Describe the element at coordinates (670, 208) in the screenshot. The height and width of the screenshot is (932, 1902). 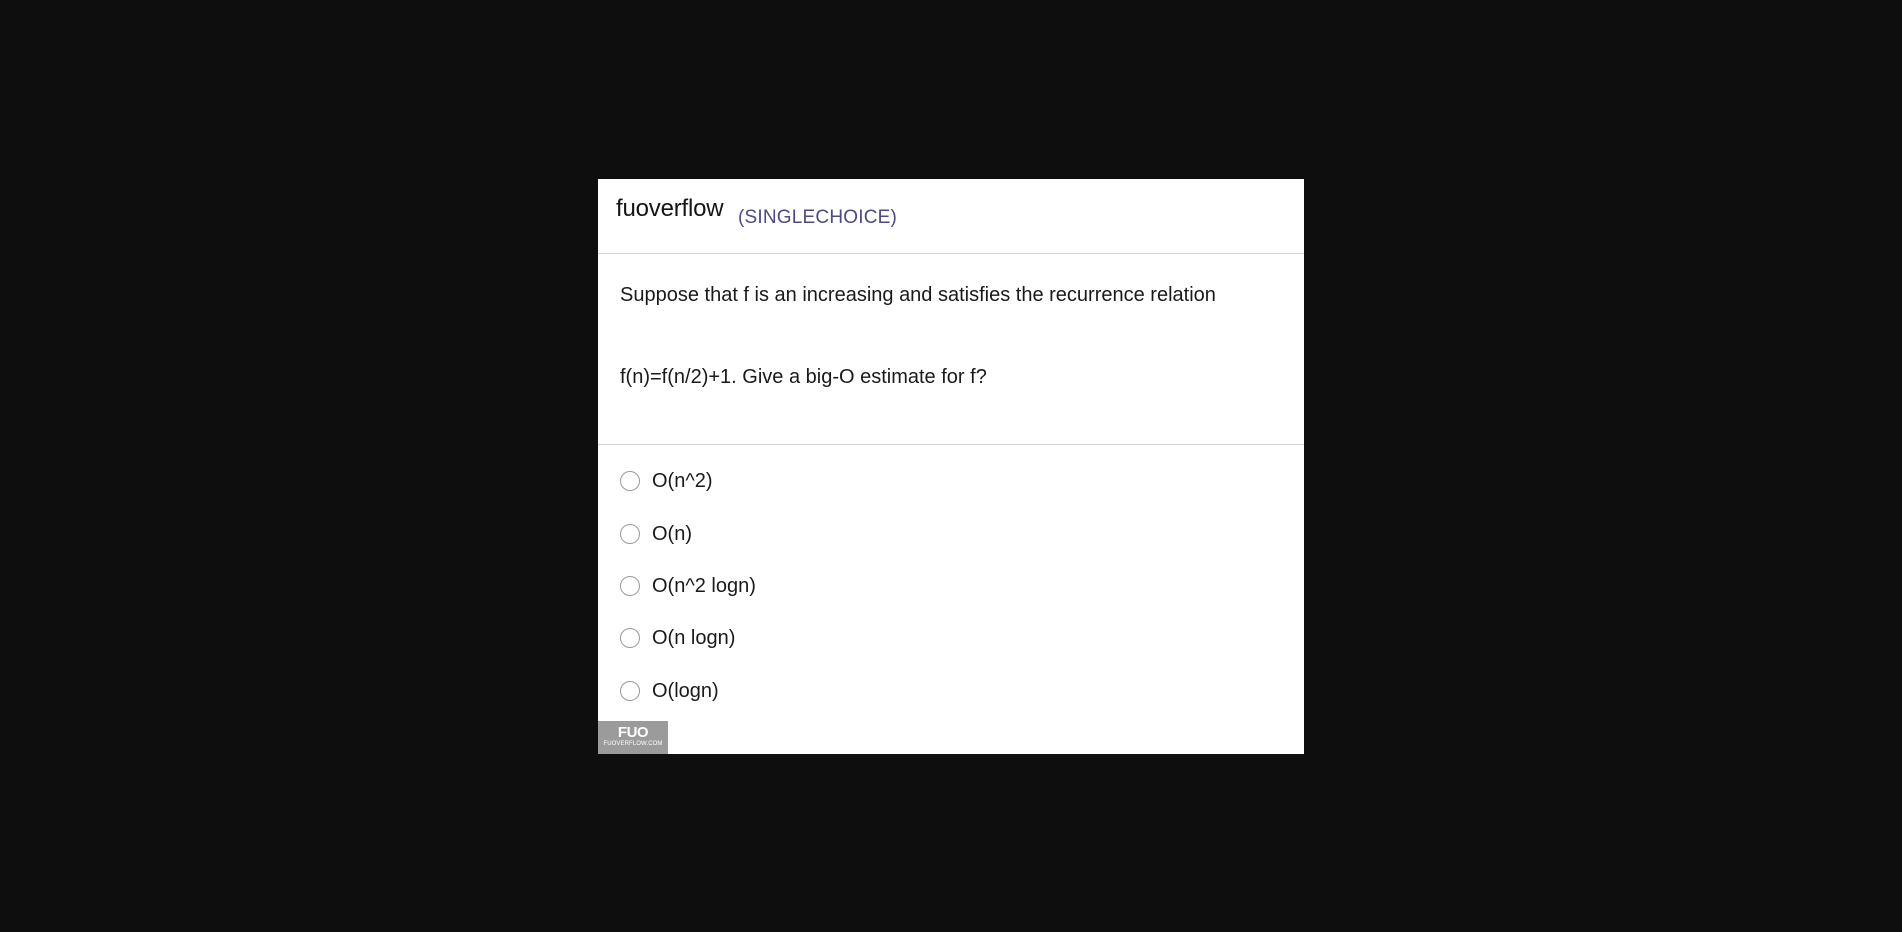
I see `brand-name: fuoverflow` at that location.